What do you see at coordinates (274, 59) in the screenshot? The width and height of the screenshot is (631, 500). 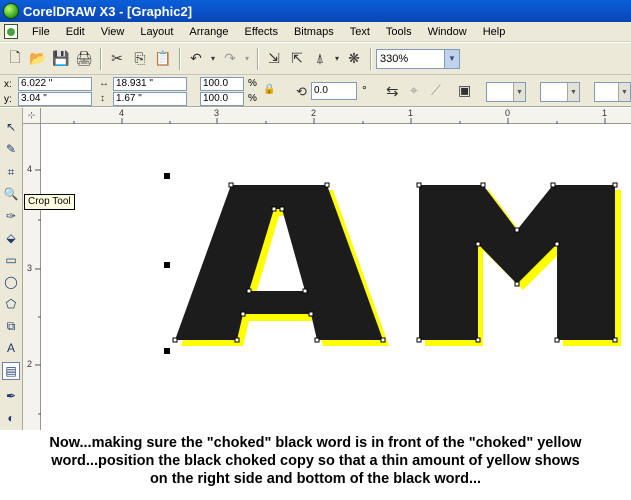 I see `import-icon: ⇲` at bounding box center [274, 59].